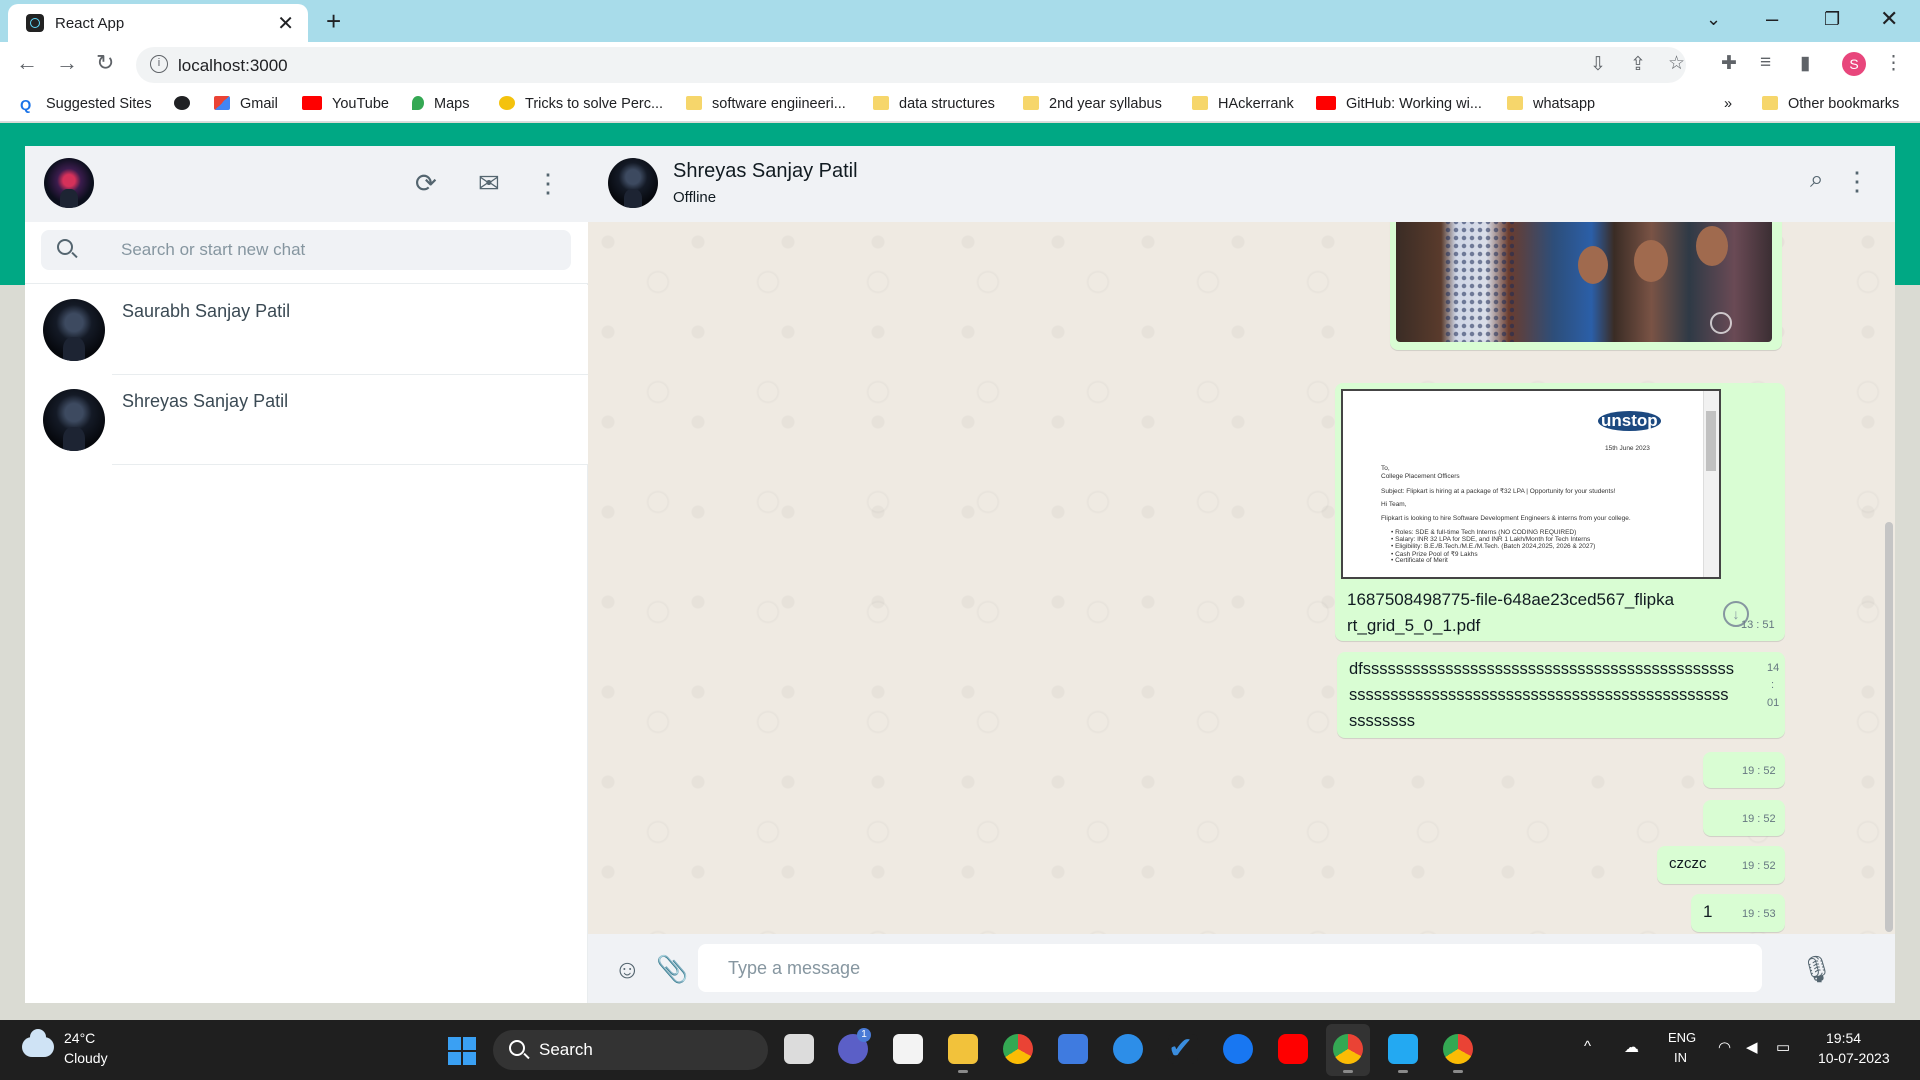 This screenshot has height=1080, width=1920. What do you see at coordinates (1676, 63) in the screenshot?
I see `bookmark-star-icon: ☆` at bounding box center [1676, 63].